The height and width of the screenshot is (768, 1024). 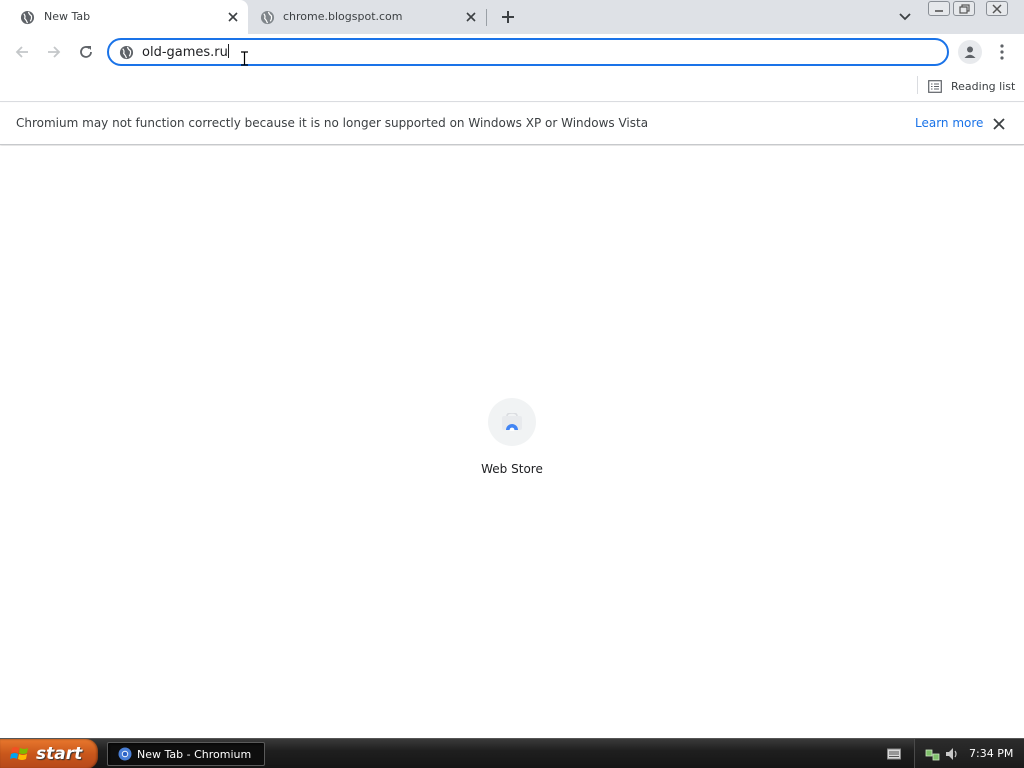 I want to click on address-bar: old-games.ru, so click(x=528, y=52).